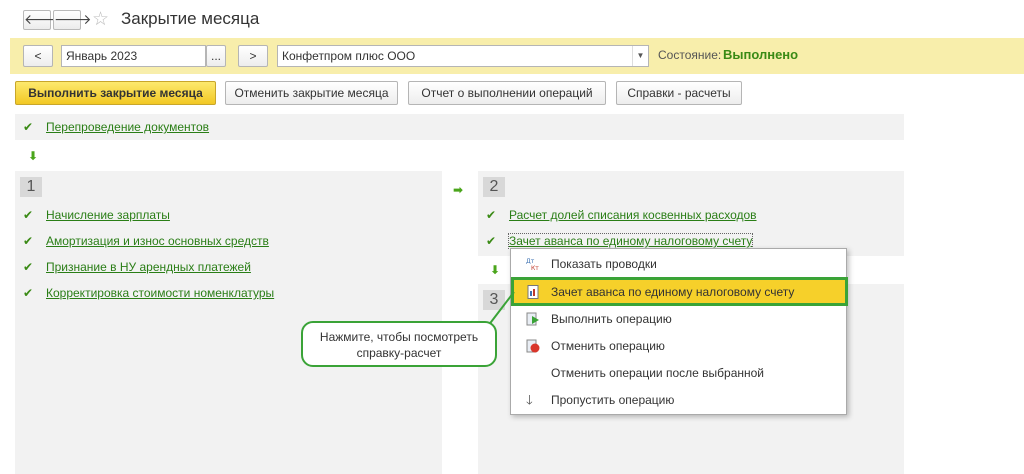 The height and width of the screenshot is (474, 1024). Describe the element at coordinates (501, 309) in the screenshot. I see `callout-connector` at that location.